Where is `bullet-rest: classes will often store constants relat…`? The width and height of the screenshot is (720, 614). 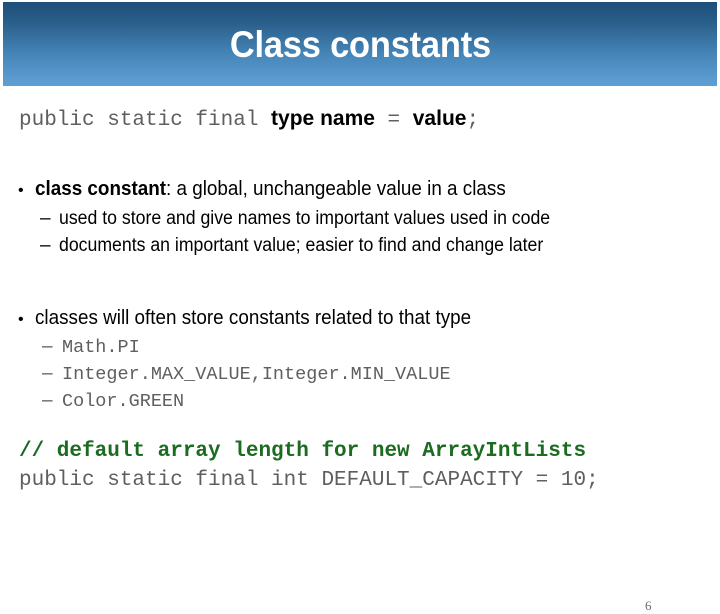 bullet-rest: classes will often store constants relat… is located at coordinates (253, 317).